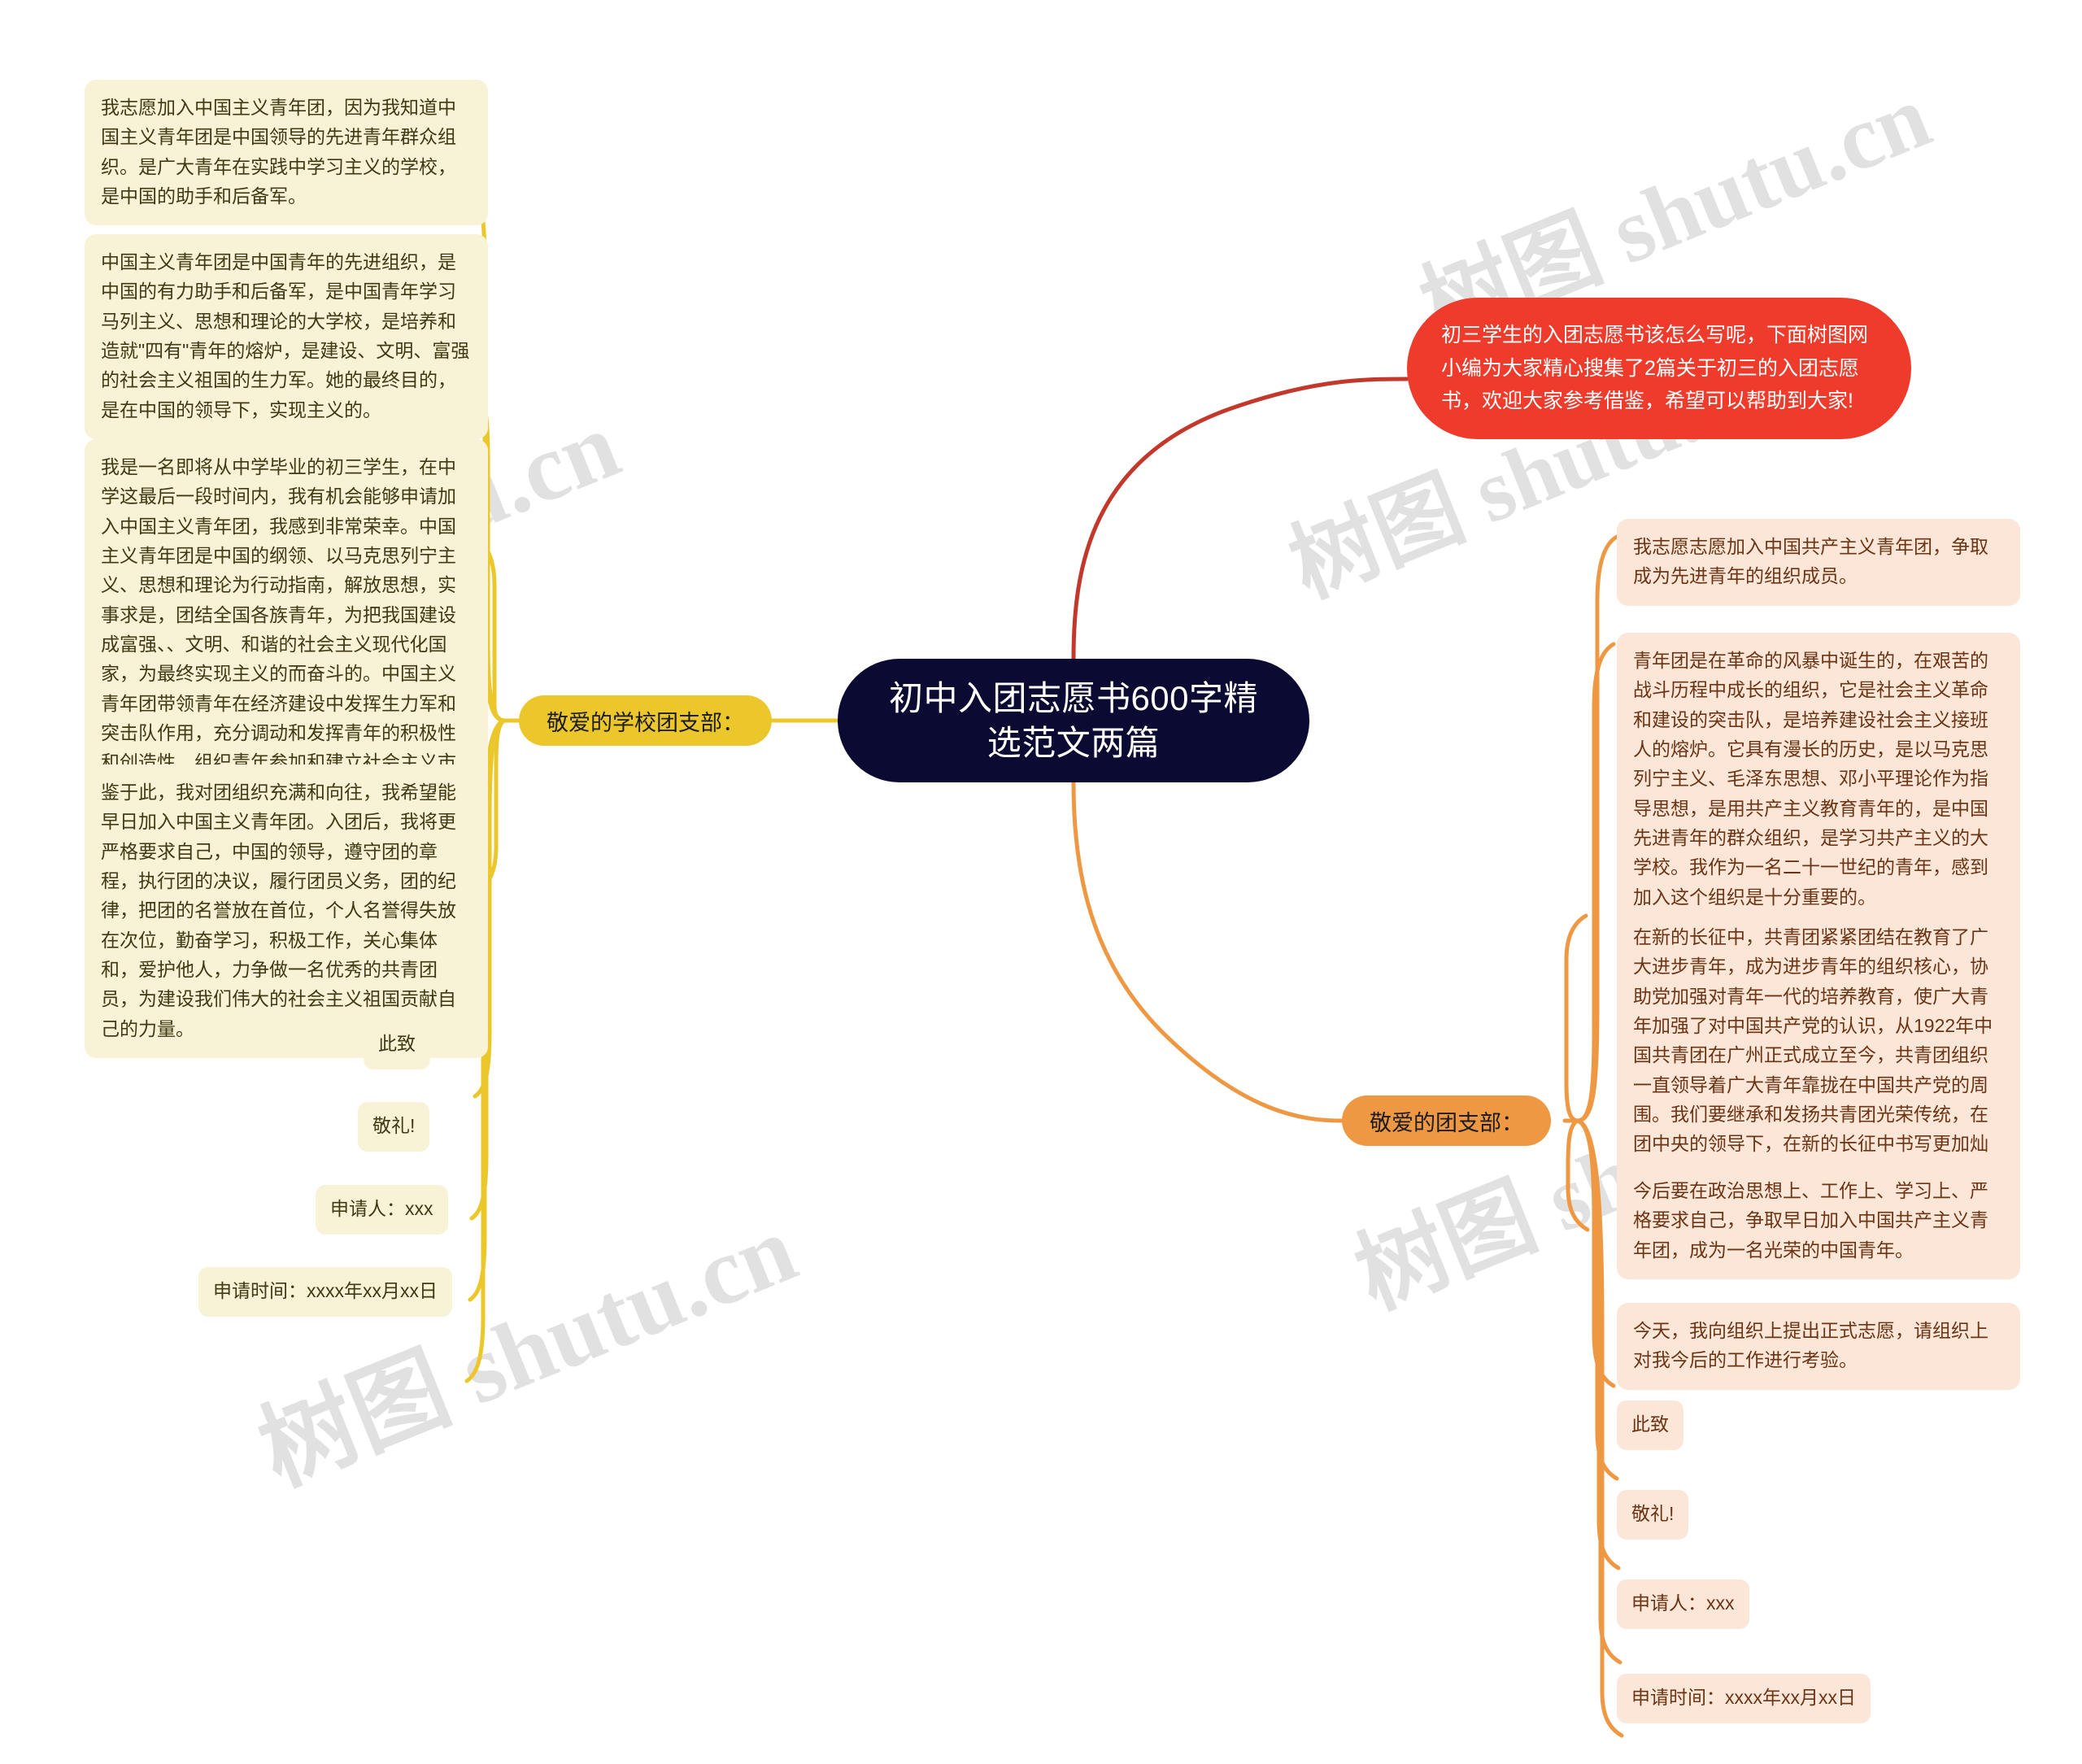  I want to click on right-leaf-9: 申请时间：xxxx年xx月xx日, so click(1744, 1698).